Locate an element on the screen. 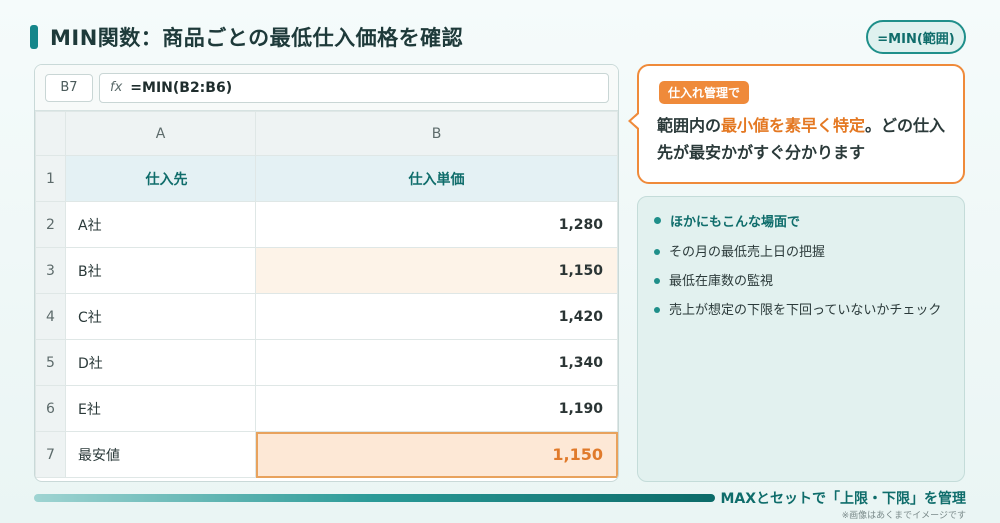 Image resolution: width=1000 pixels, height=523 pixels. callout-text-before: 範囲内の is located at coordinates (689, 125).